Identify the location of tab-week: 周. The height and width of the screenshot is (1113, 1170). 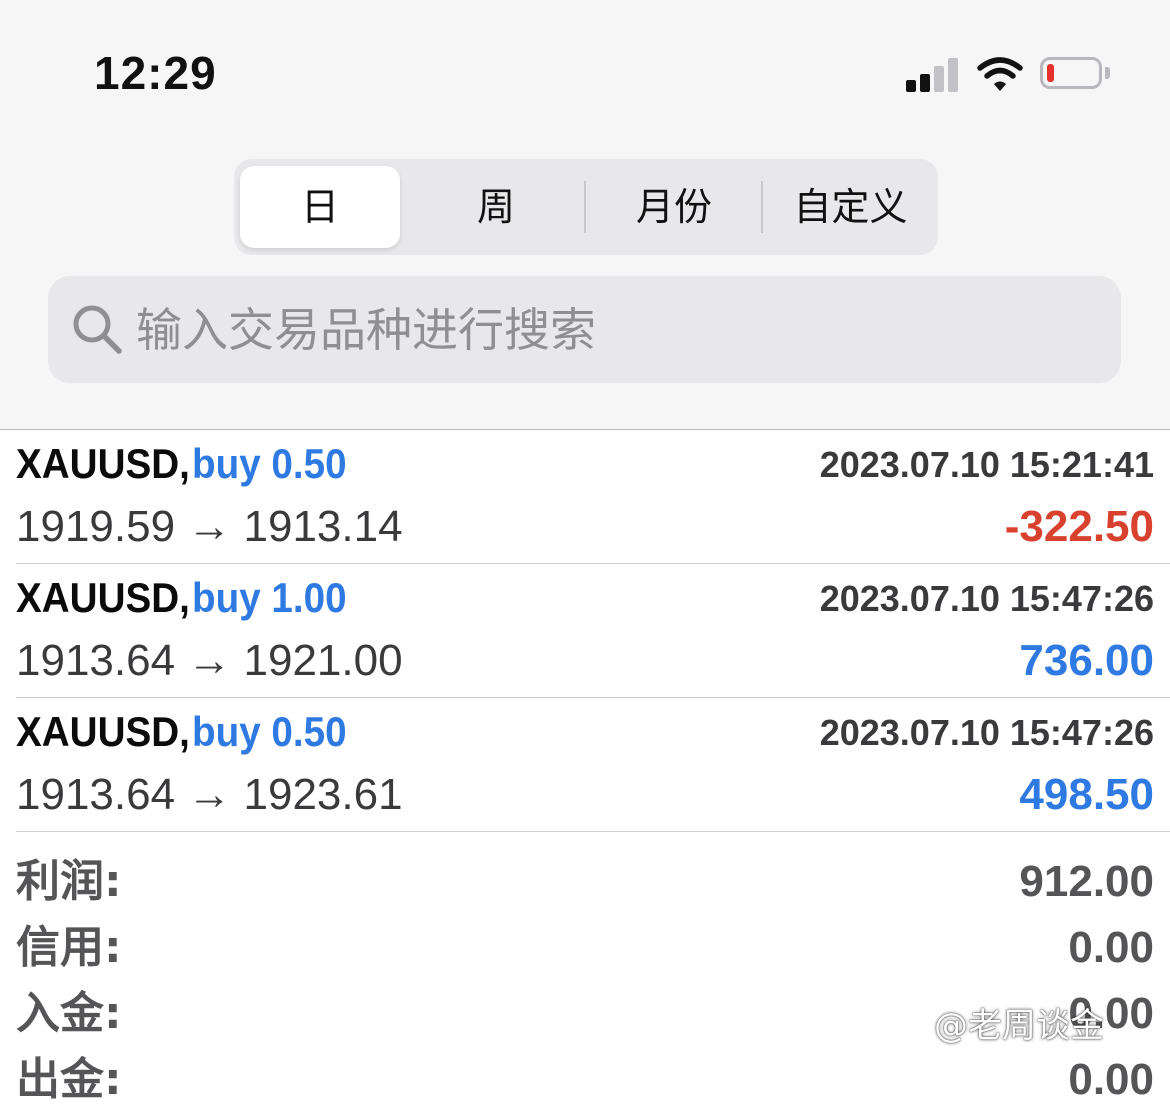
(496, 207).